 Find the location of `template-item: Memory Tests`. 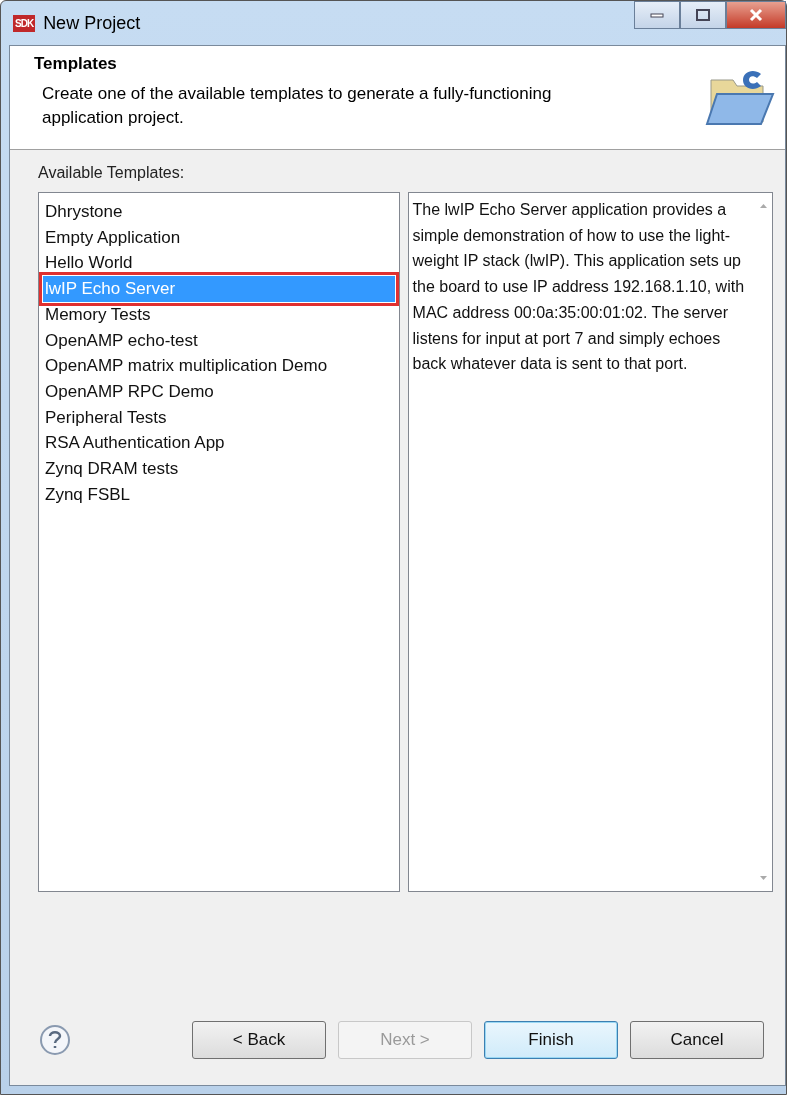

template-item: Memory Tests is located at coordinates (219, 314).